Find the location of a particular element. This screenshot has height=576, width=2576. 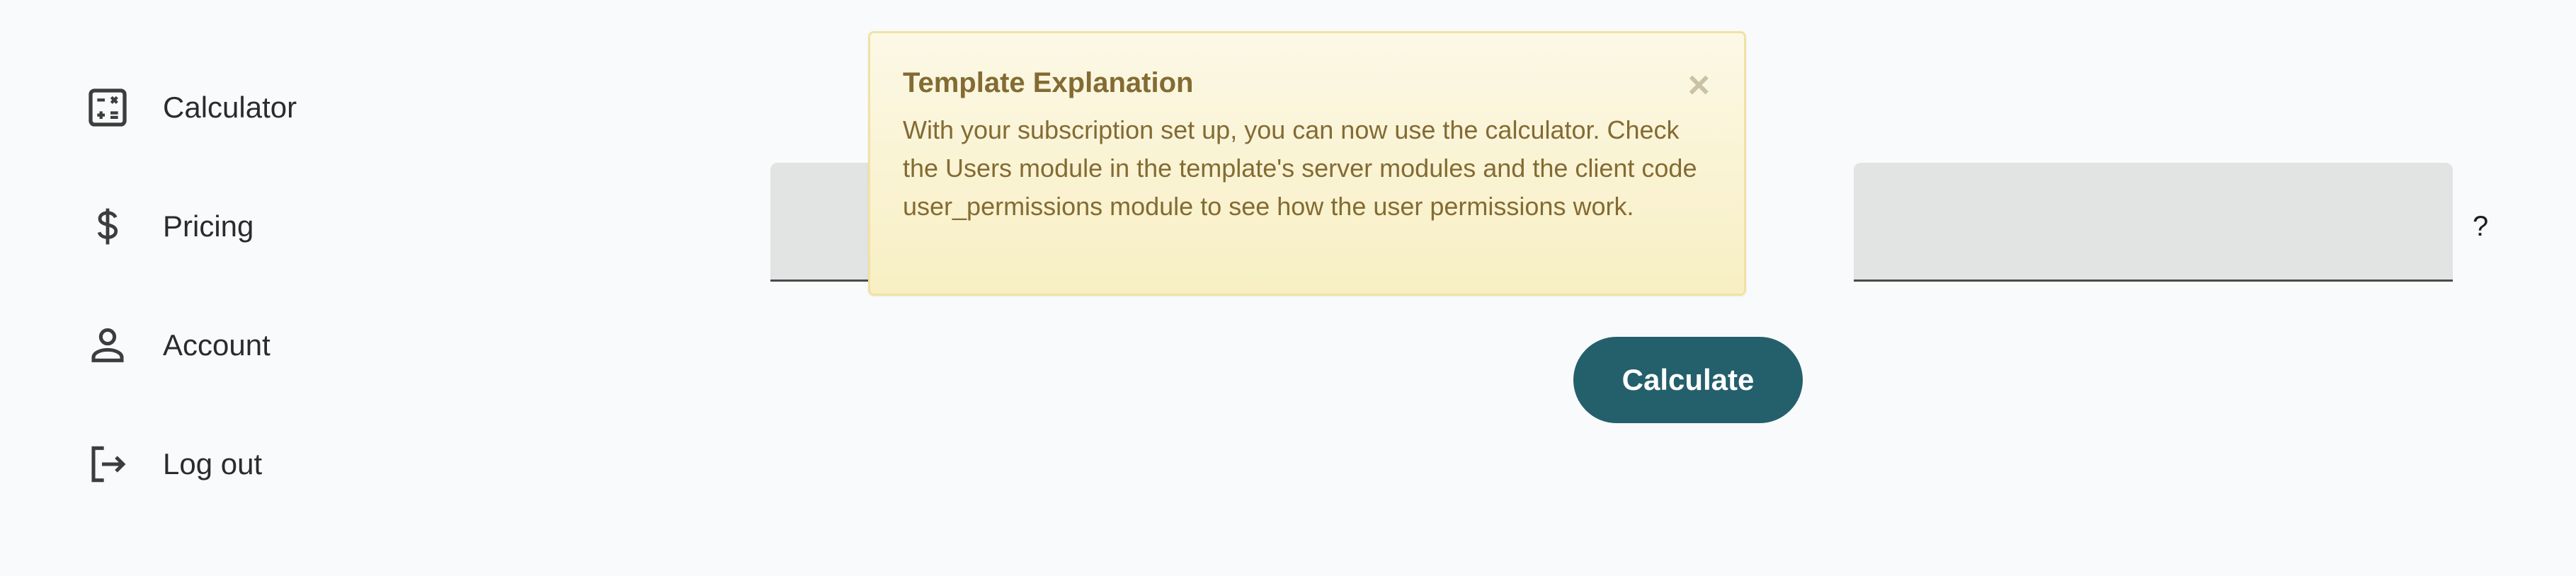

sidebar-item-account: Account is located at coordinates (219, 345).